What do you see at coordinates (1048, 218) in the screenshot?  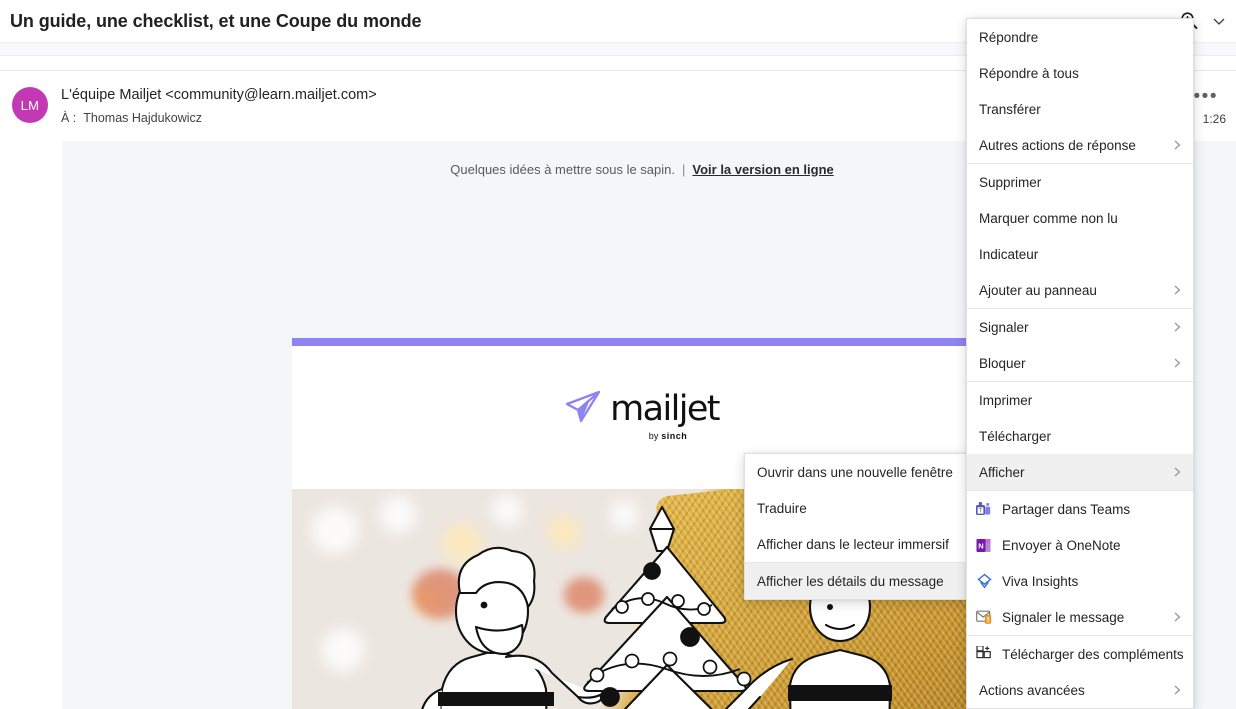 I see `menu-item-label: Marquer comme non lu` at bounding box center [1048, 218].